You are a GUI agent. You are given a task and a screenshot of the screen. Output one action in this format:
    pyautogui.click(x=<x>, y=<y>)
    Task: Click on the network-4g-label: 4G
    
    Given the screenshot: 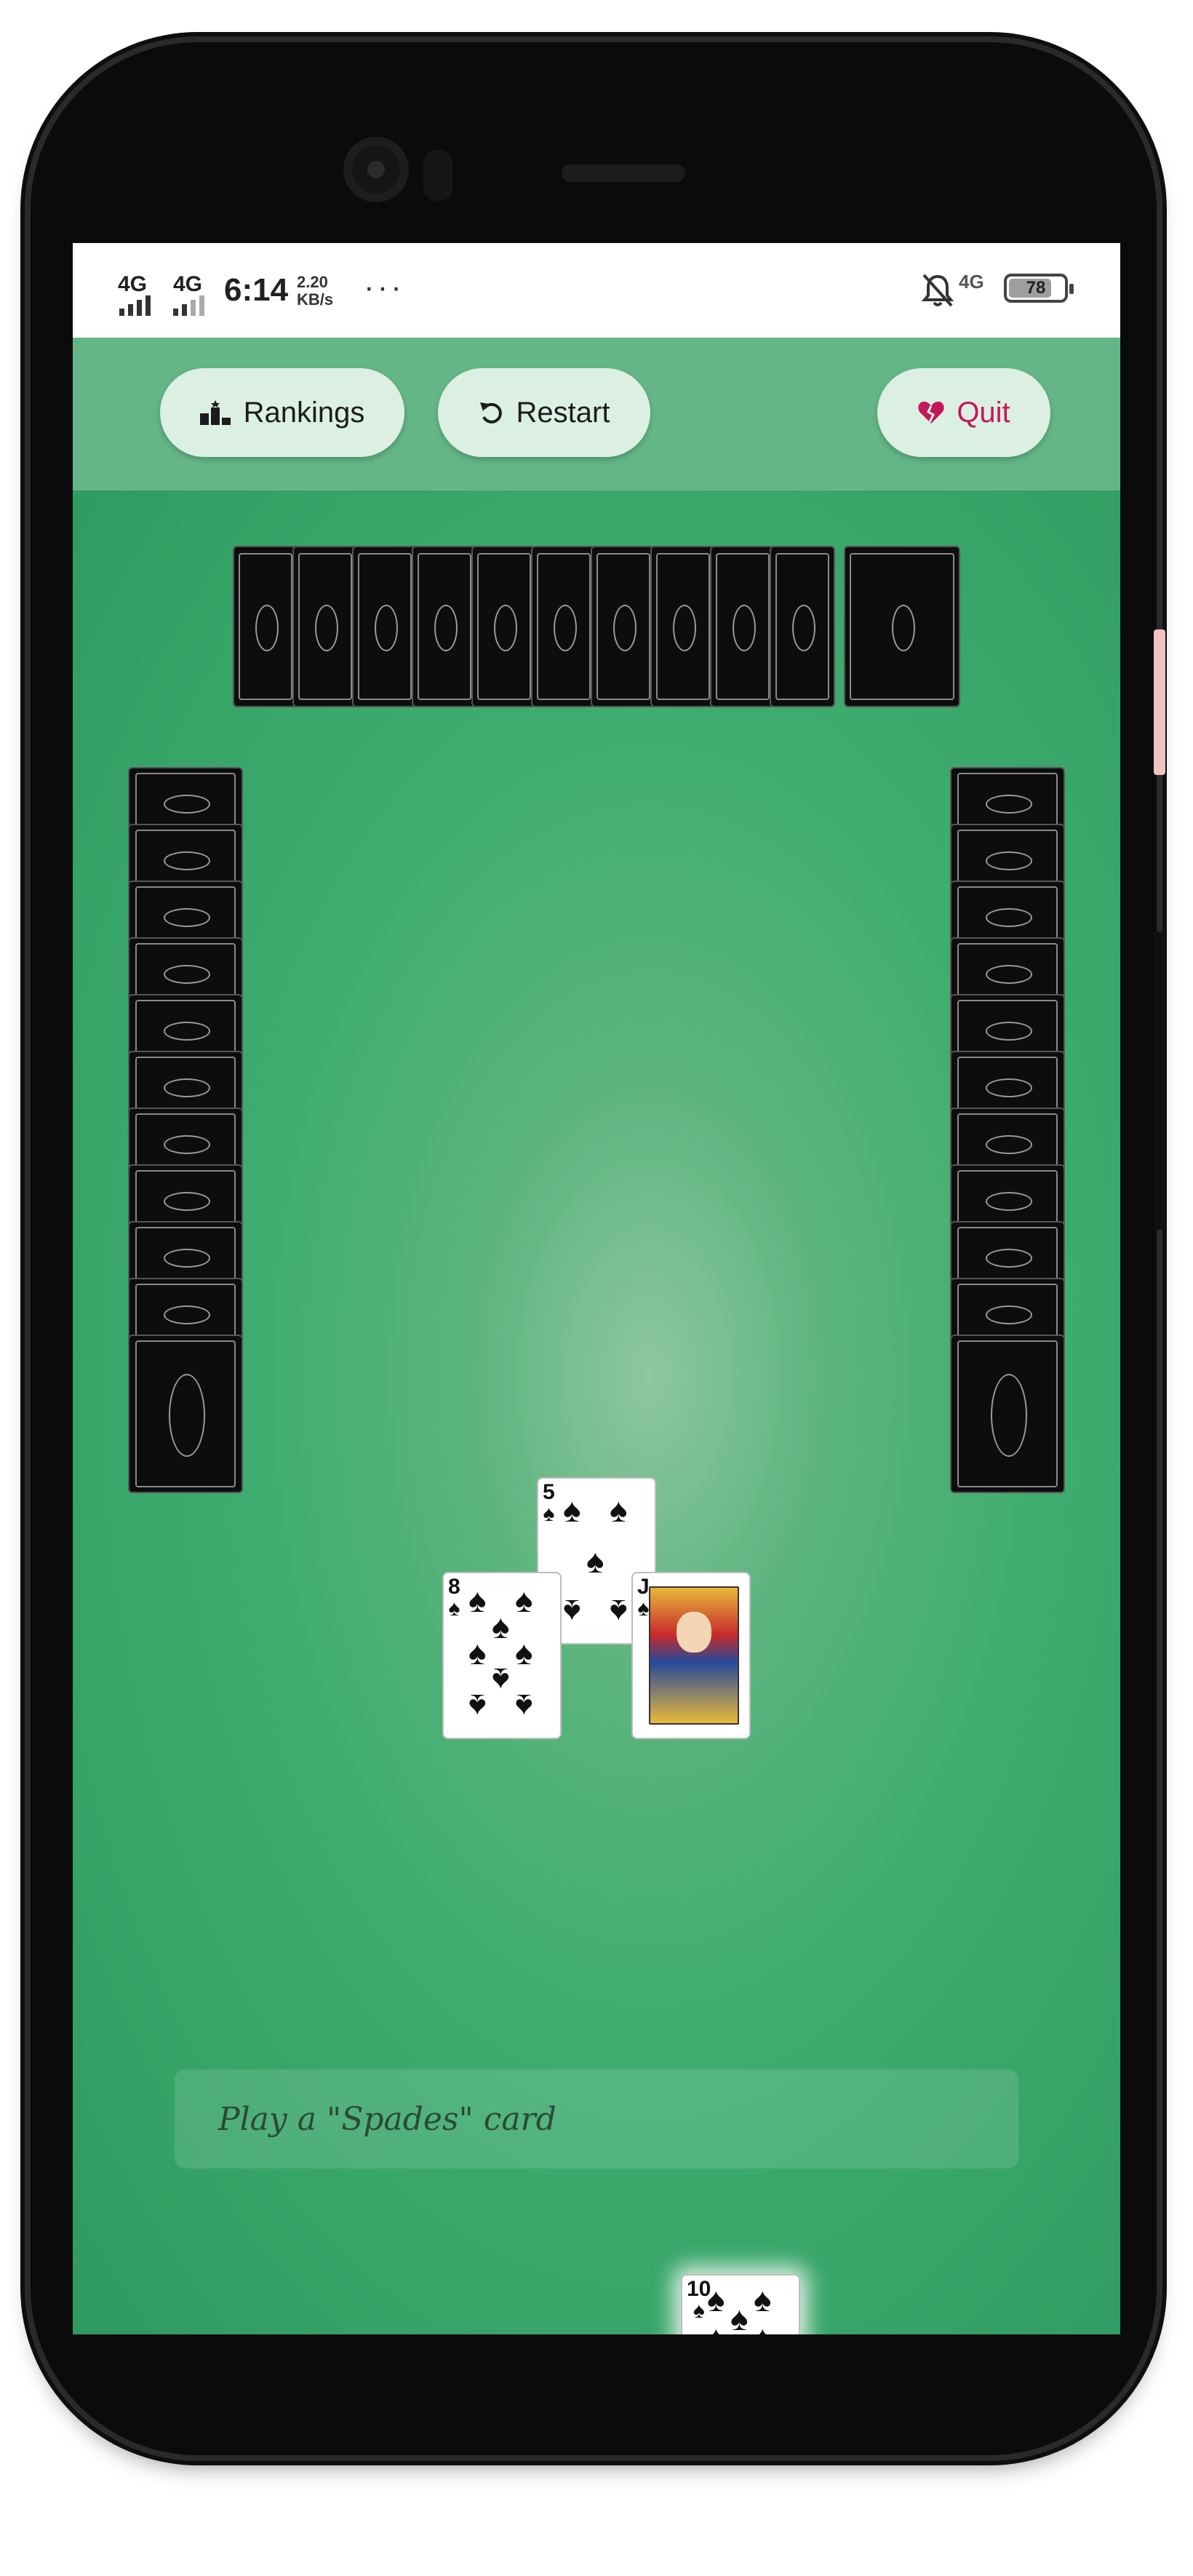 What is the action you would take?
    pyautogui.click(x=133, y=284)
    